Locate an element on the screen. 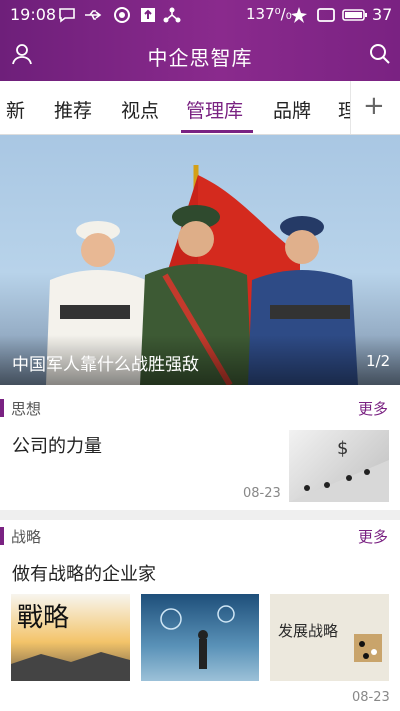  article-thumbnail is located at coordinates (200, 637).